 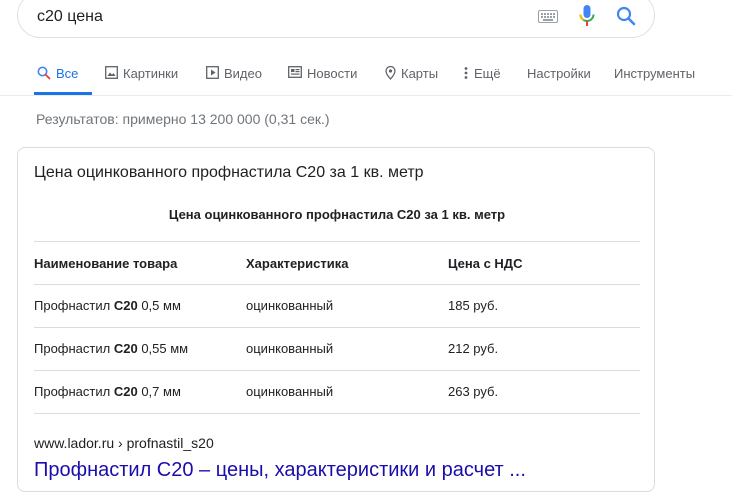 I want to click on product-name-cell: Профнастил С20 0,5 мм, so click(x=107, y=305).